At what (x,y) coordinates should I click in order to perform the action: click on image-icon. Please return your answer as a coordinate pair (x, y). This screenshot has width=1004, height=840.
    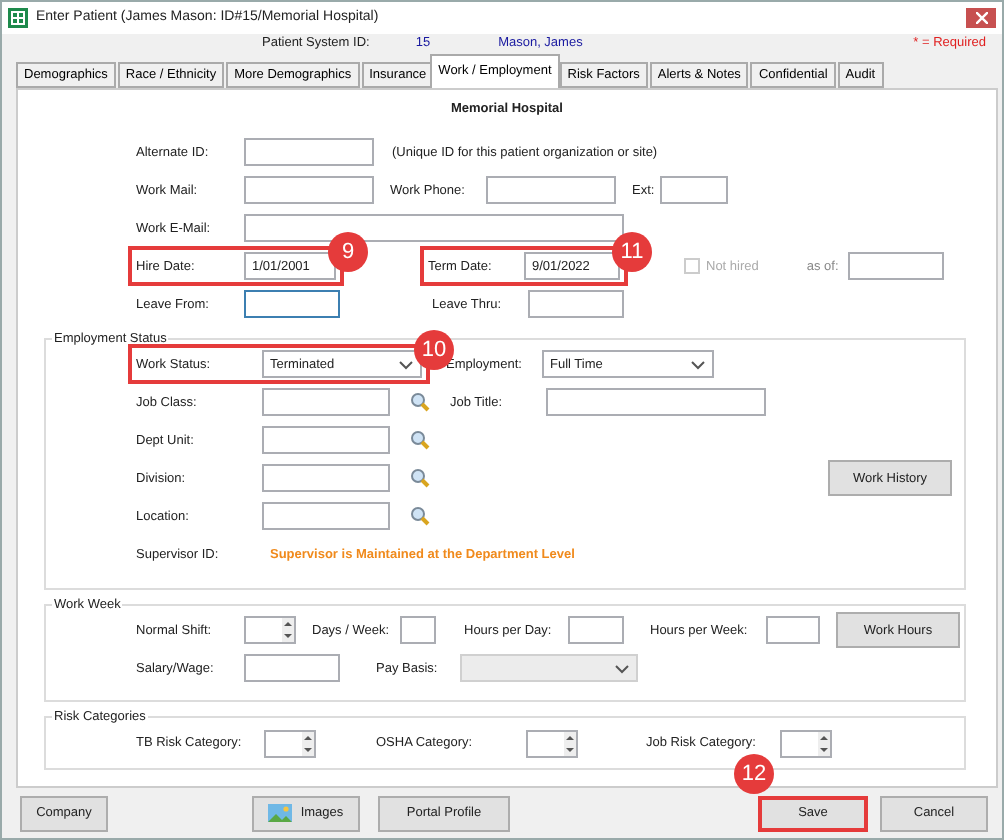
    Looking at the image, I should click on (280, 813).